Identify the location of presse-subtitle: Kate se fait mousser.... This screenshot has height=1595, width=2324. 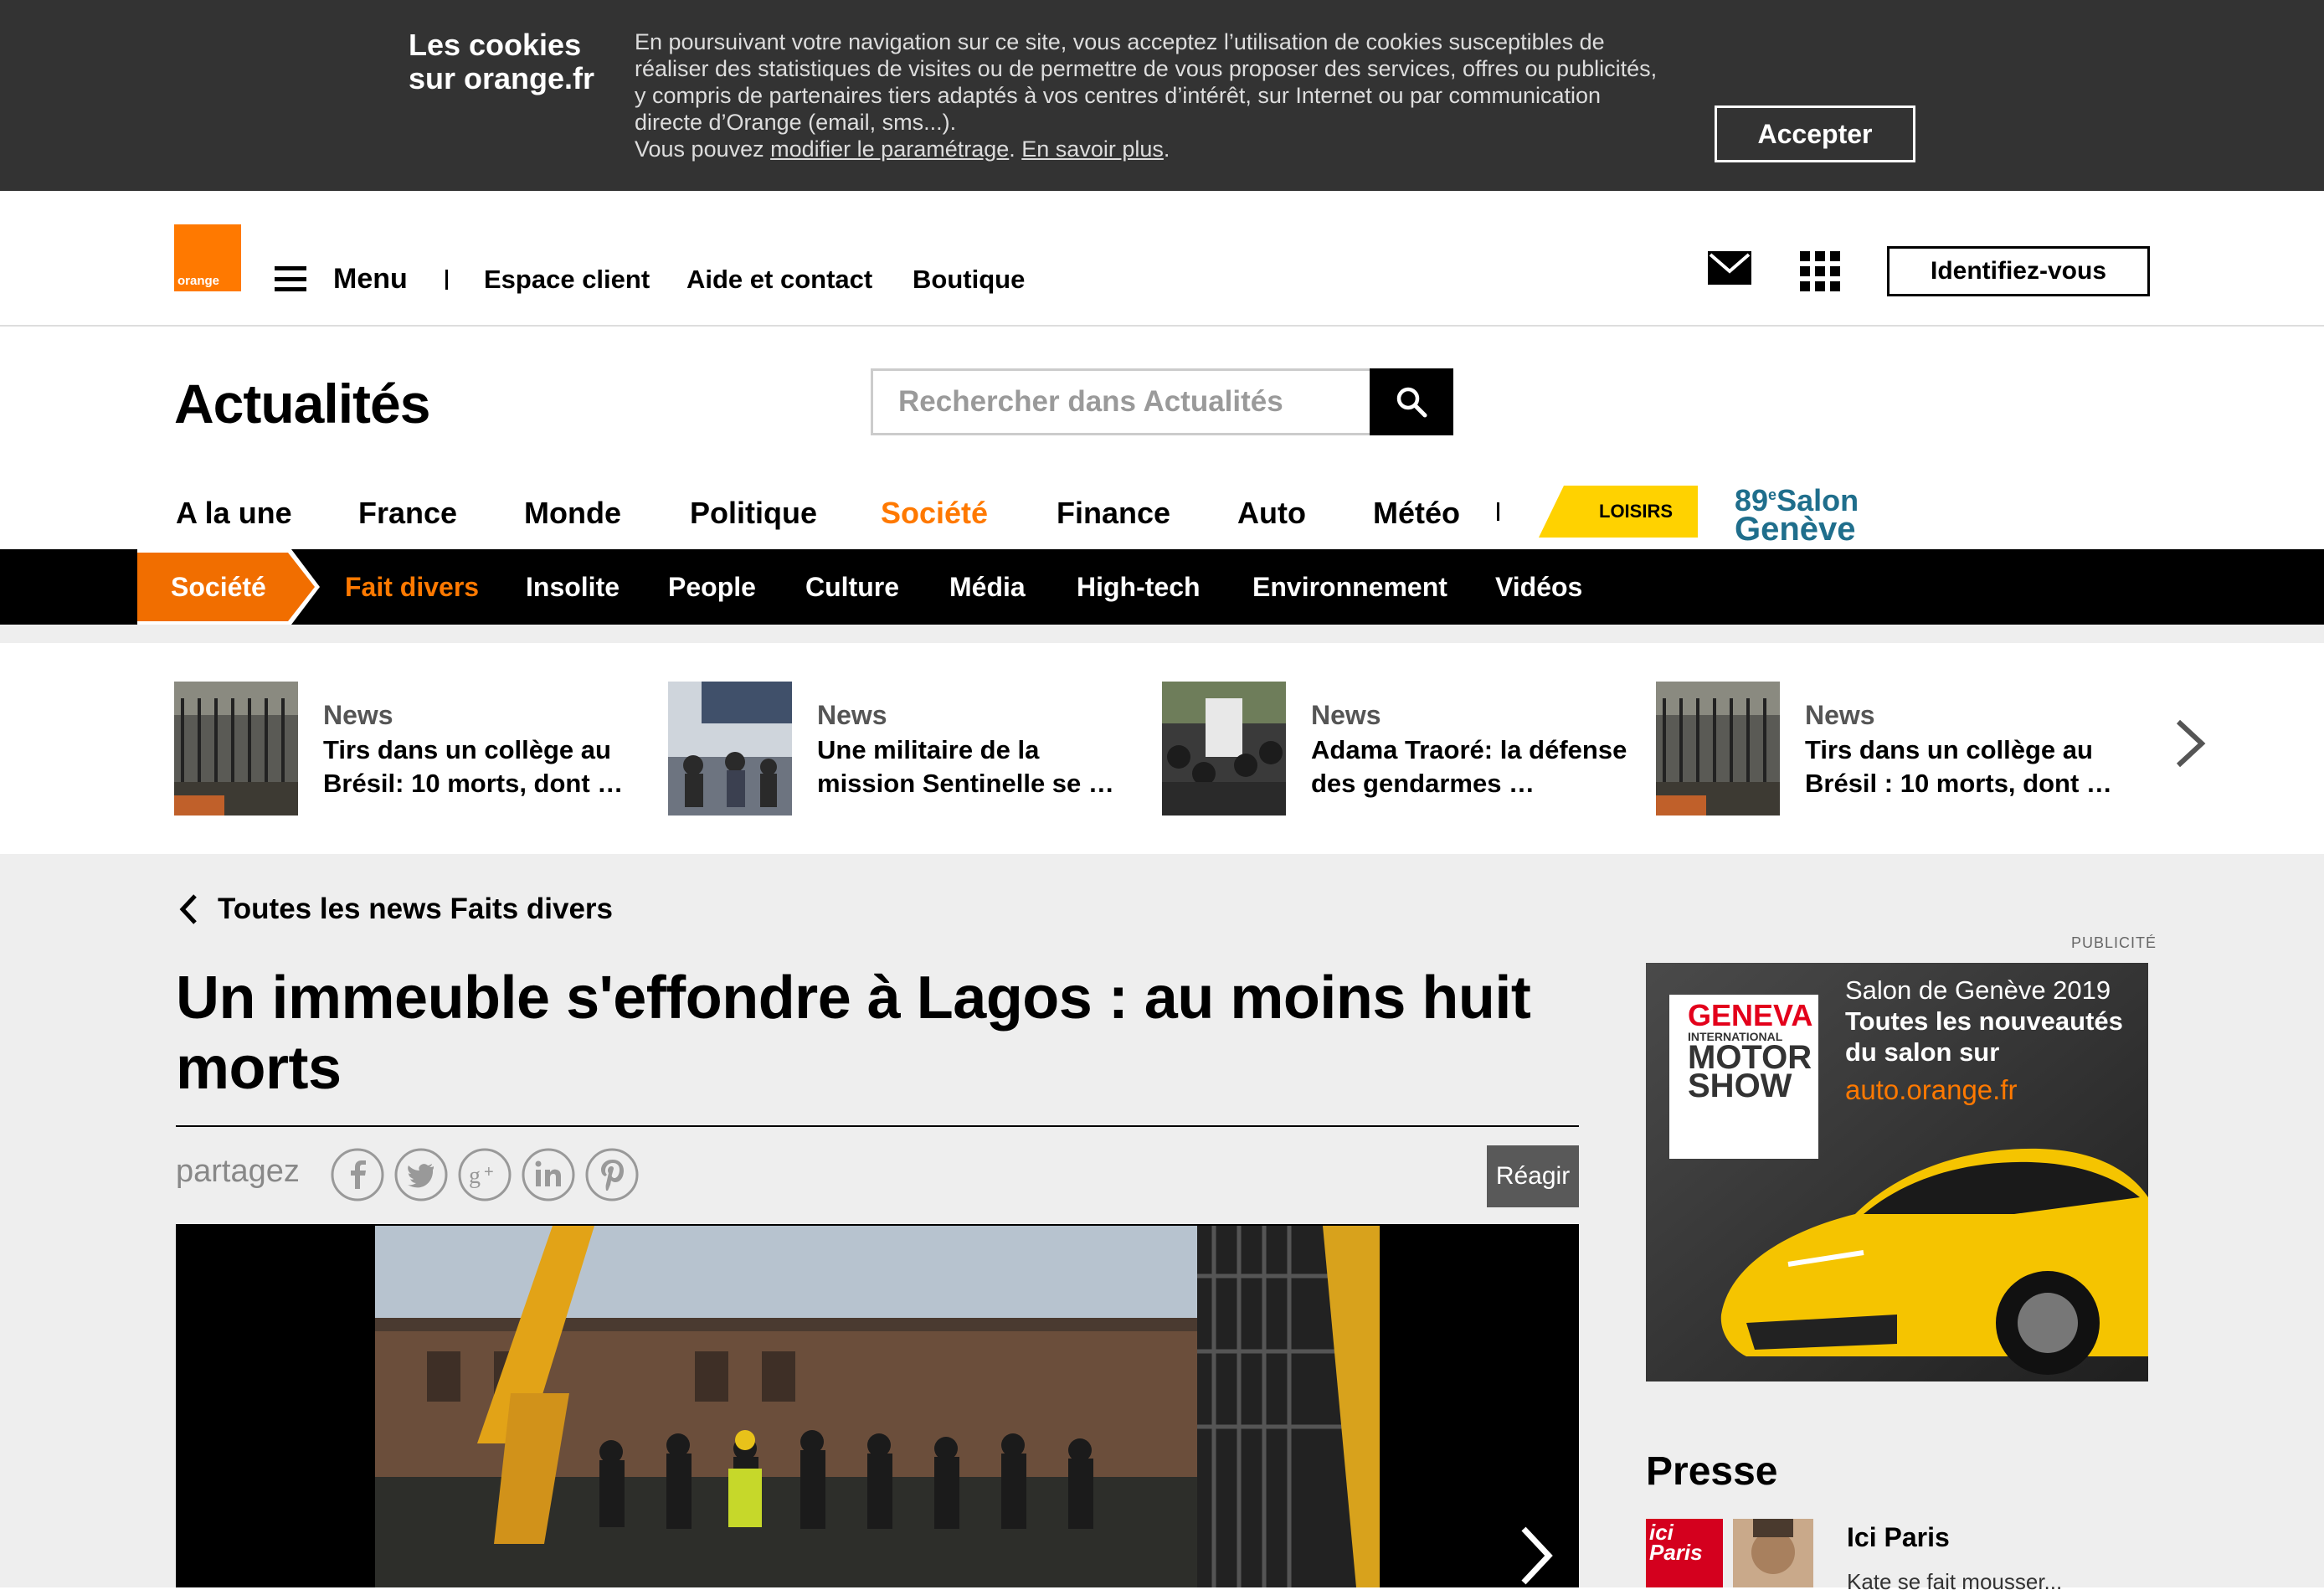
(1955, 1581).